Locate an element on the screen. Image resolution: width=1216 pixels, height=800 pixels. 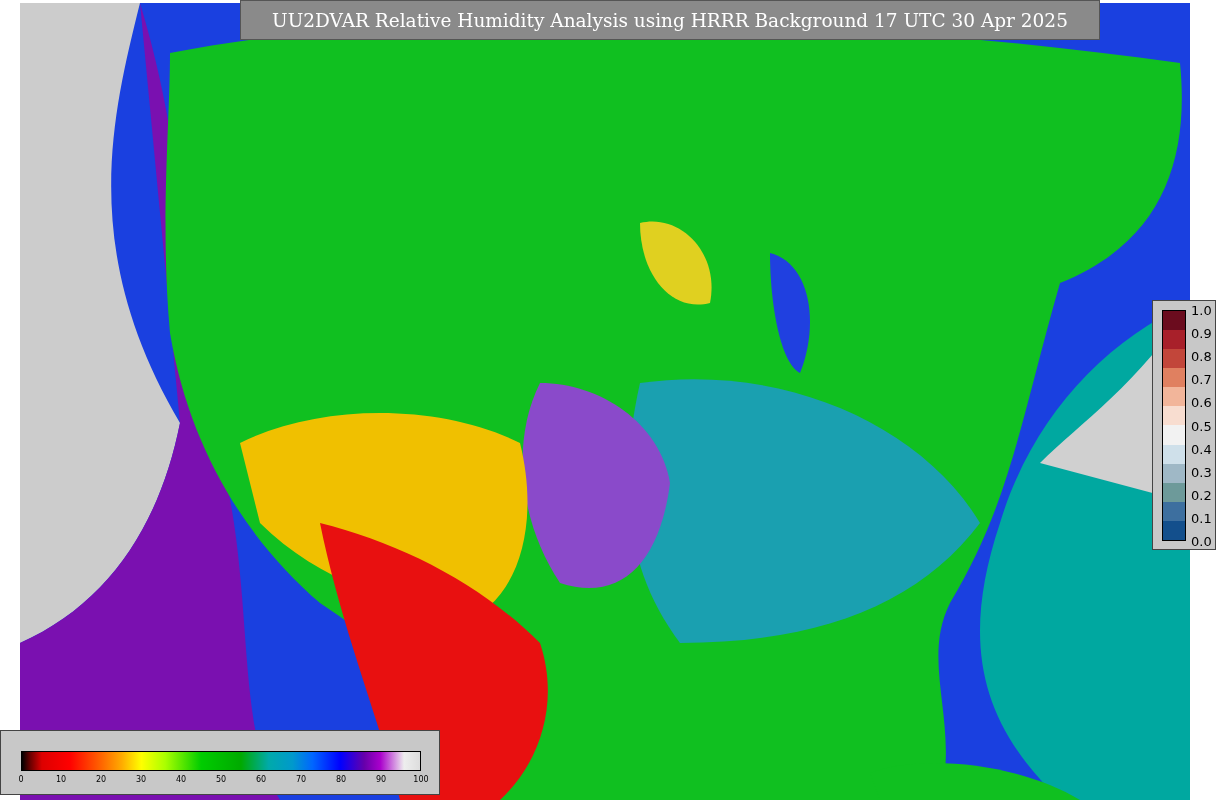
colorbar-tick-label: 0.4 is located at coordinates (1201, 449).